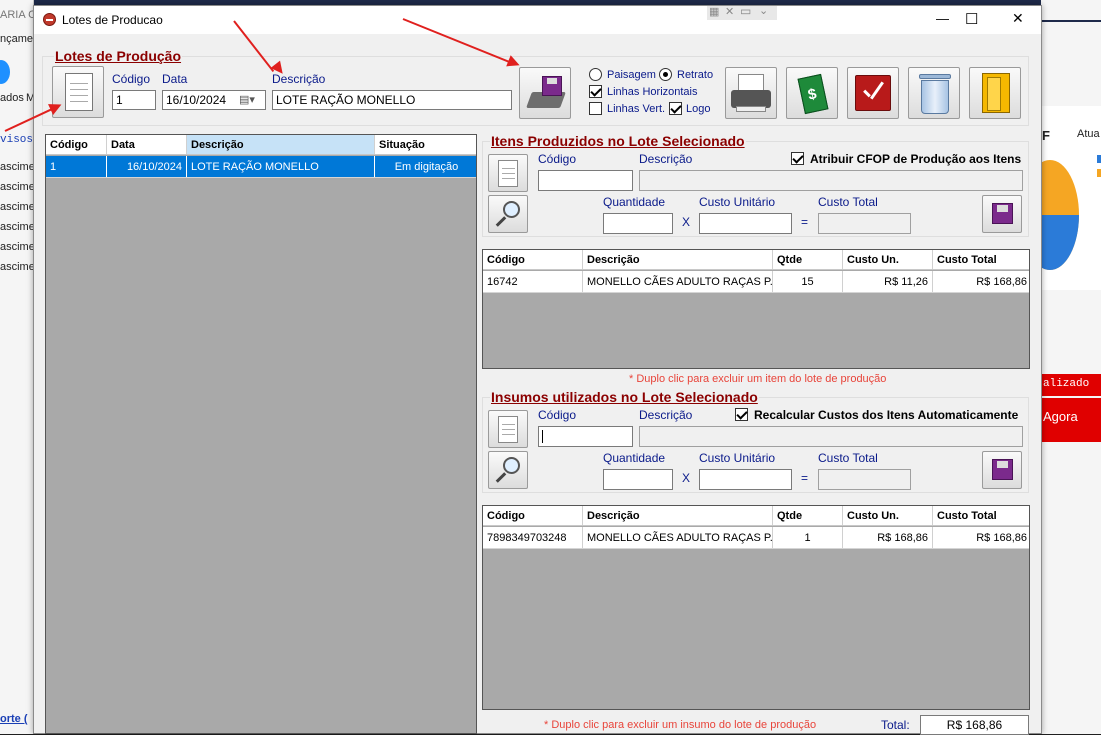 This screenshot has width=1101, height=735. What do you see at coordinates (557, 159) in the screenshot?
I see `produced-codigo-label: Código` at bounding box center [557, 159].